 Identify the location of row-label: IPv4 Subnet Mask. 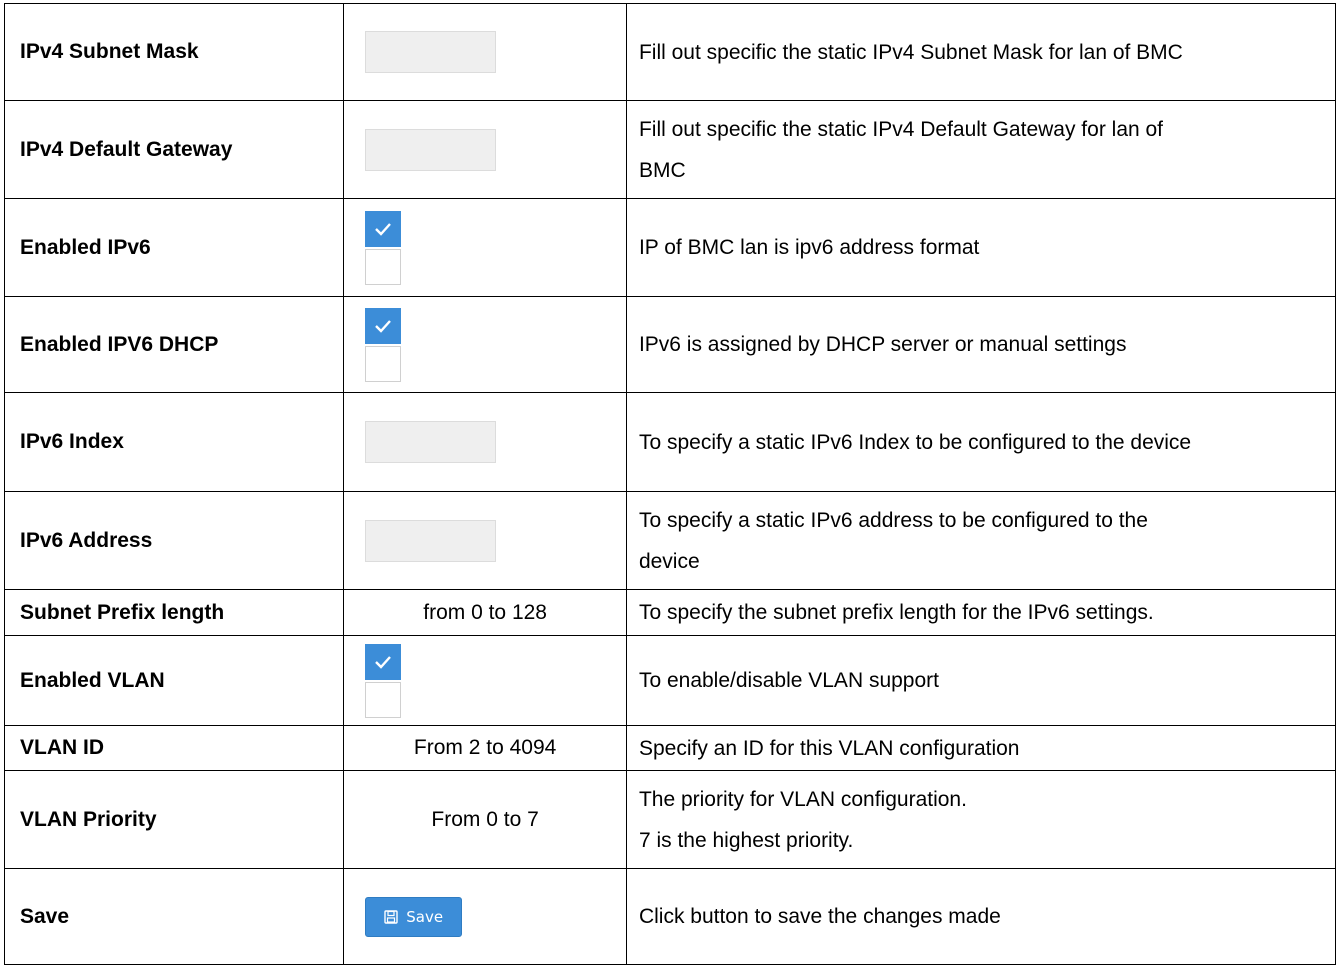
(174, 52).